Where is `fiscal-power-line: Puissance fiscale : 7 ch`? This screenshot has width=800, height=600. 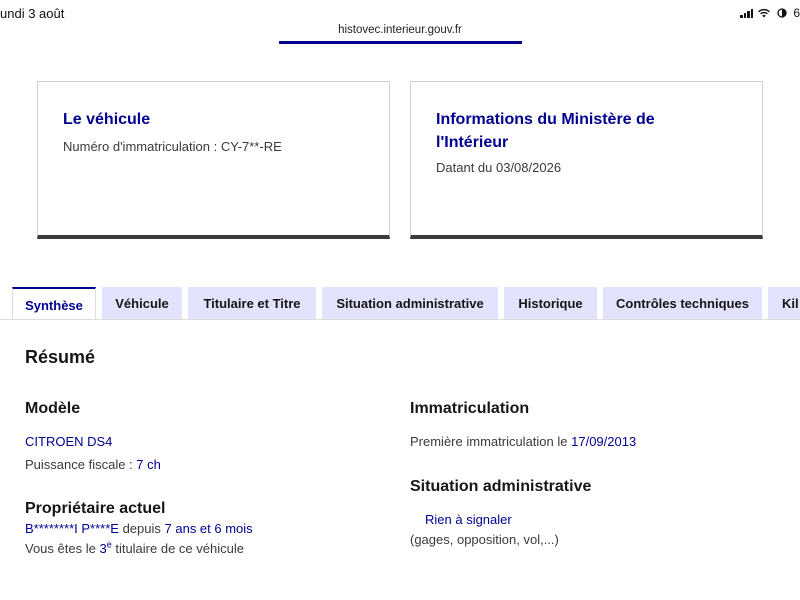 fiscal-power-line: Puissance fiscale : 7 ch is located at coordinates (93, 464).